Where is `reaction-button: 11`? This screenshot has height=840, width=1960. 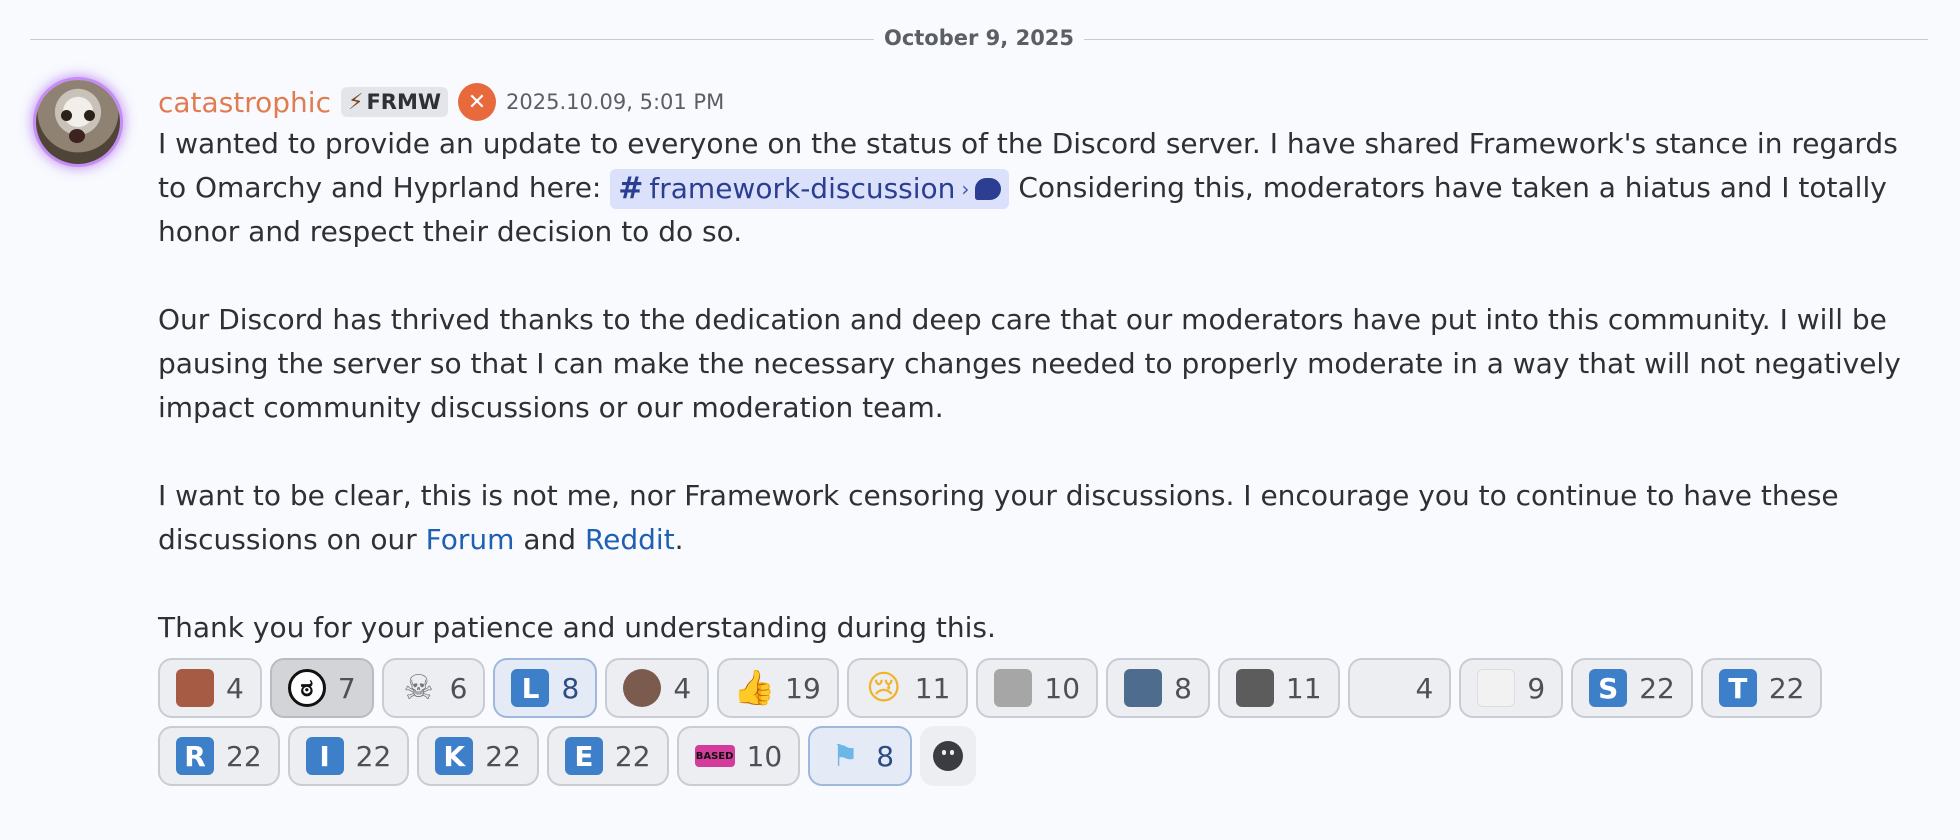
reaction-button: 11 is located at coordinates (1278, 688).